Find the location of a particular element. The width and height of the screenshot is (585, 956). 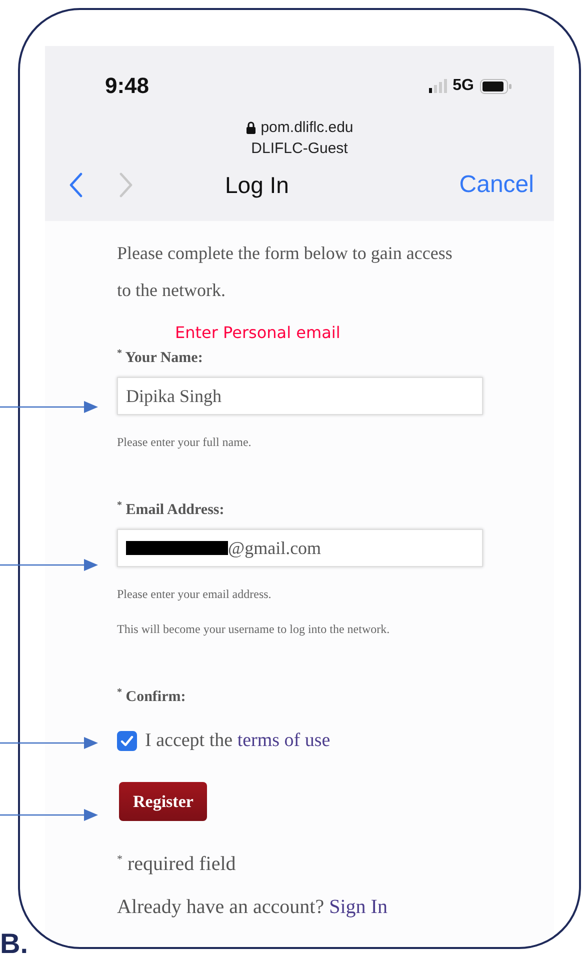

terms-link: terms of use is located at coordinates (283, 740).